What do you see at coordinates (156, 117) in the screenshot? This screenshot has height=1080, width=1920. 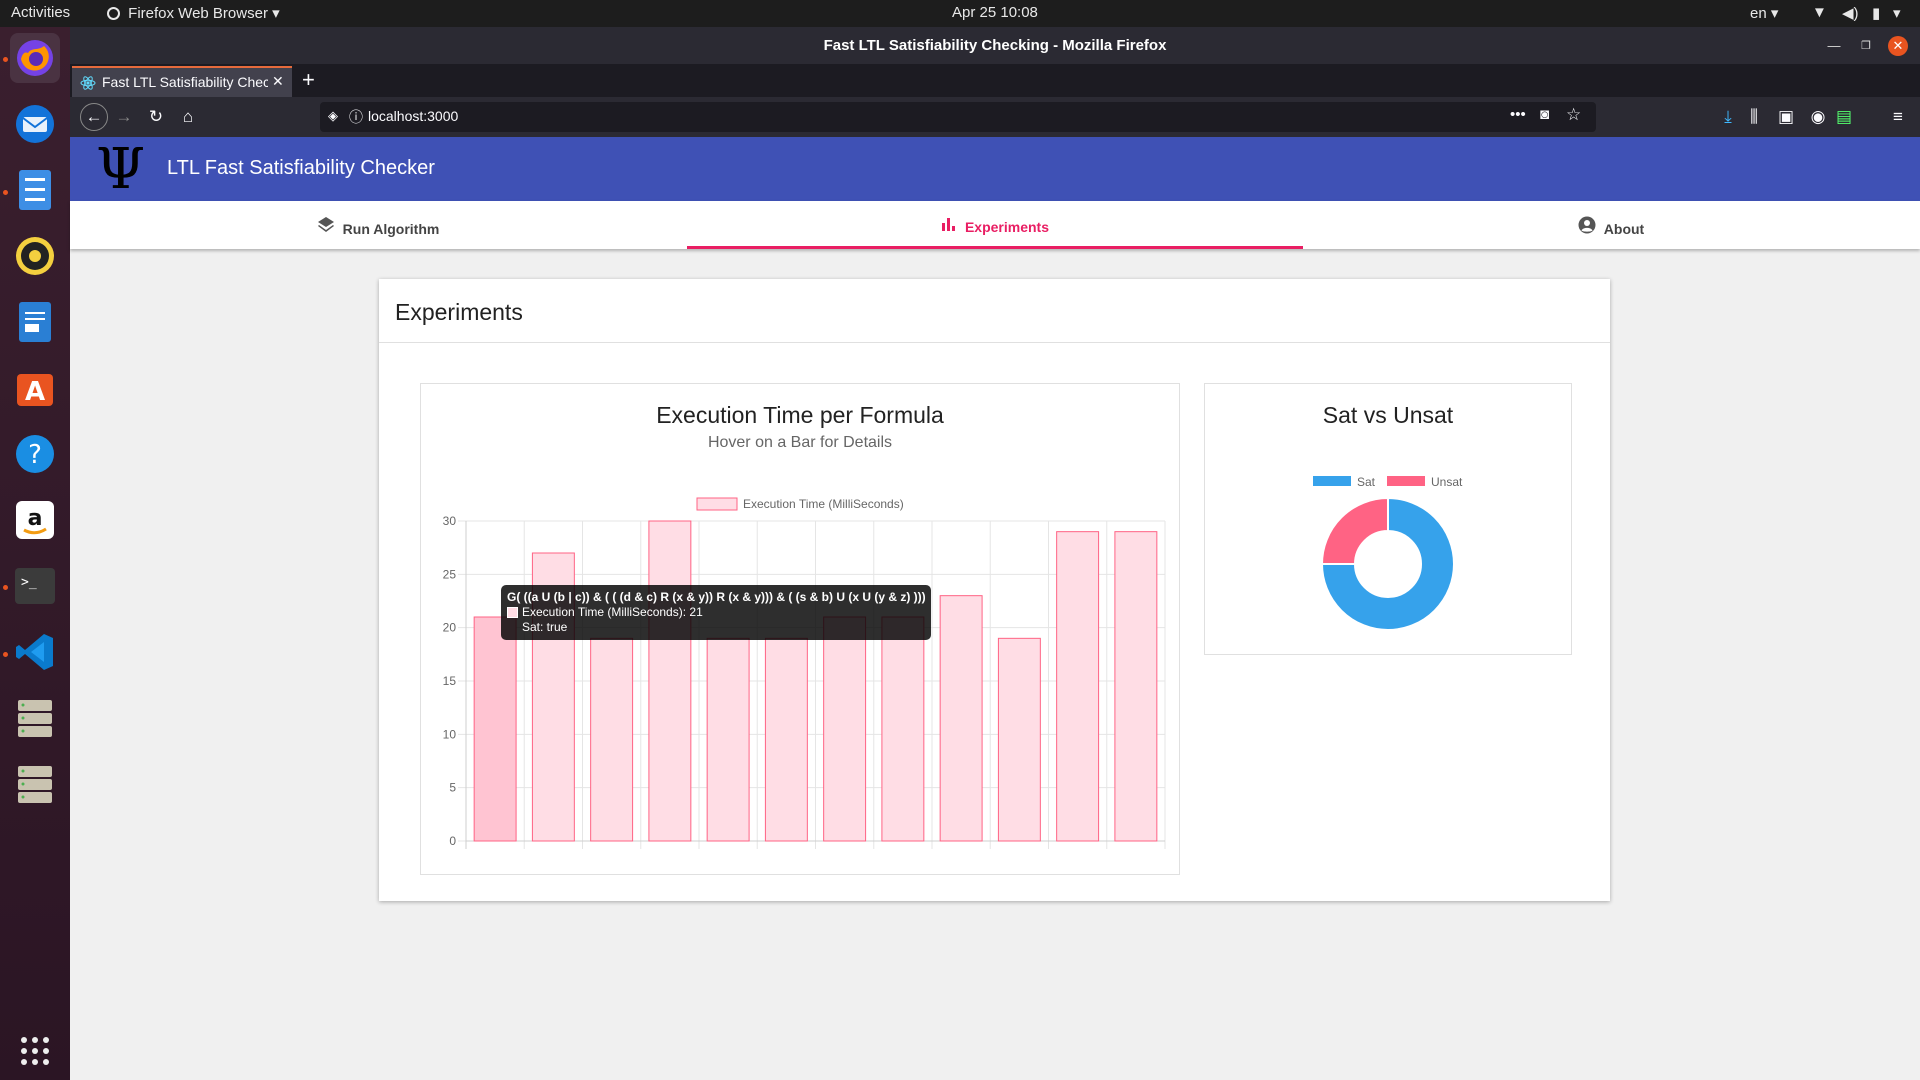 I see `reload-icon: ↻` at bounding box center [156, 117].